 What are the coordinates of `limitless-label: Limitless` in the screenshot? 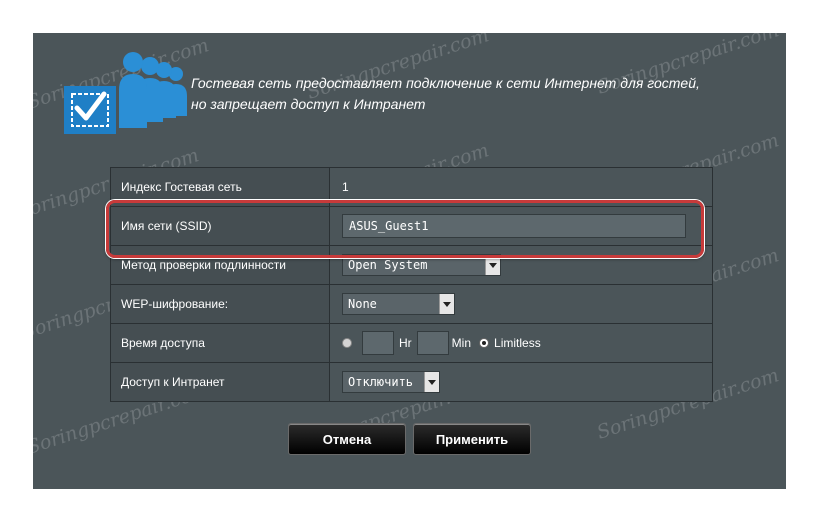 It's located at (517, 343).